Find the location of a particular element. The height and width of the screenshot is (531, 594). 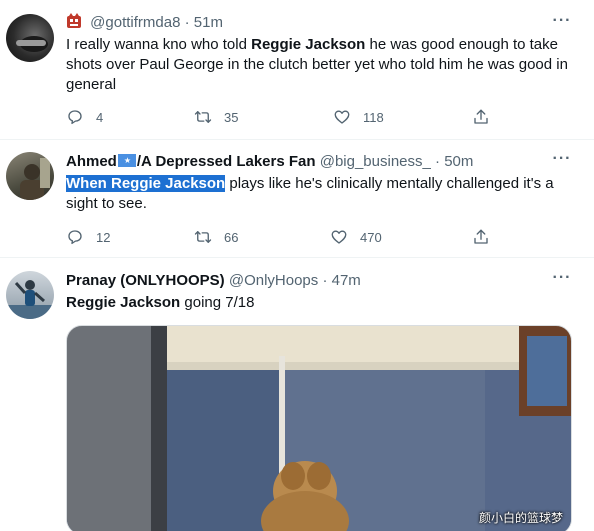

tweet-text-rest: going 7/18 is located at coordinates (217, 302).